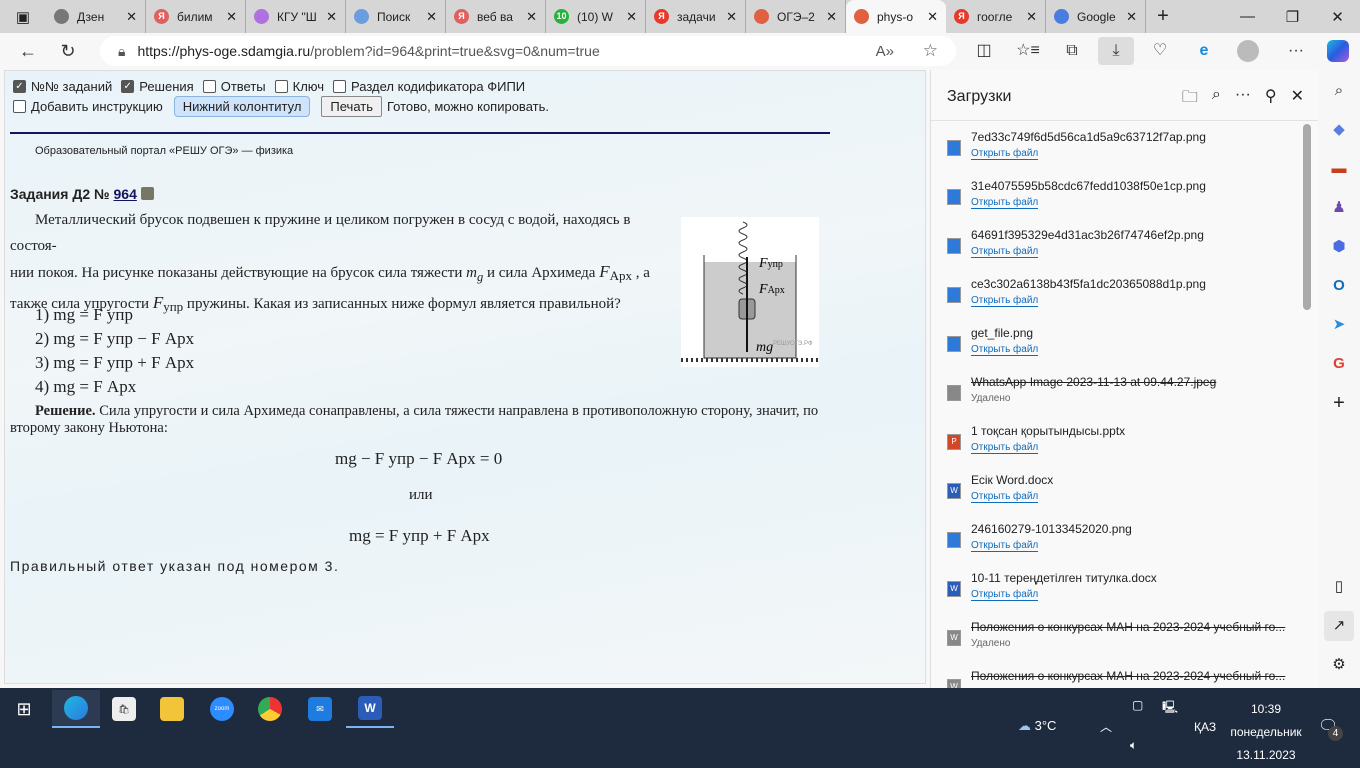 This screenshot has height=768, width=1360. What do you see at coordinates (885, 51) in the screenshot?
I see `read-aloud-icon: A»` at bounding box center [885, 51].